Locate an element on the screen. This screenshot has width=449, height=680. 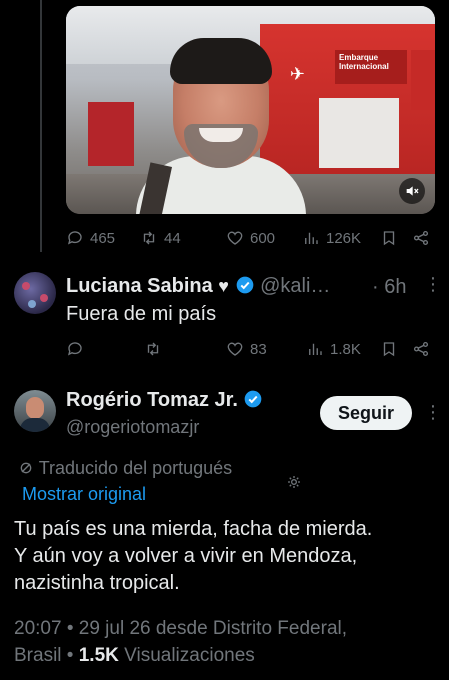
translate-icon is located at coordinates (26, 468).